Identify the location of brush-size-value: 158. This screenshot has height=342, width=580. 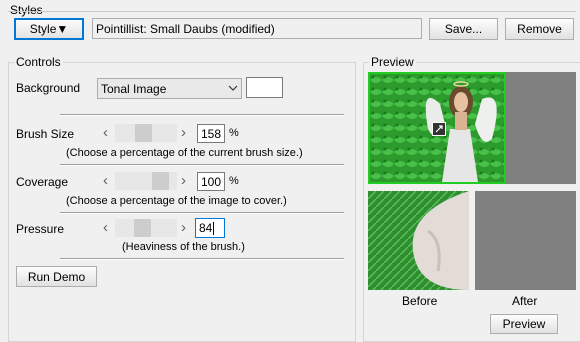
(211, 133).